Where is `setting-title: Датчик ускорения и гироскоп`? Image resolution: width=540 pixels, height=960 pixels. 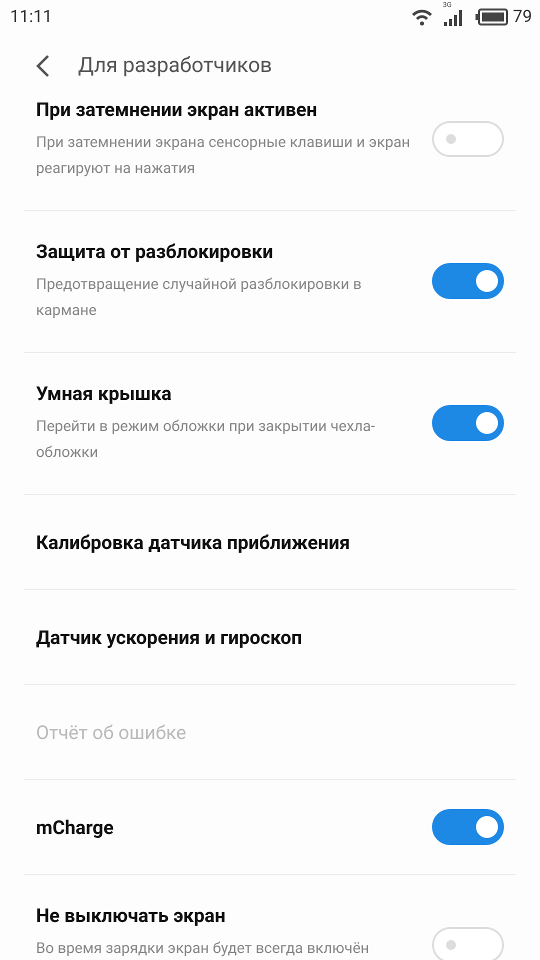 setting-title: Датчик ускорения и гироскоп is located at coordinates (169, 637).